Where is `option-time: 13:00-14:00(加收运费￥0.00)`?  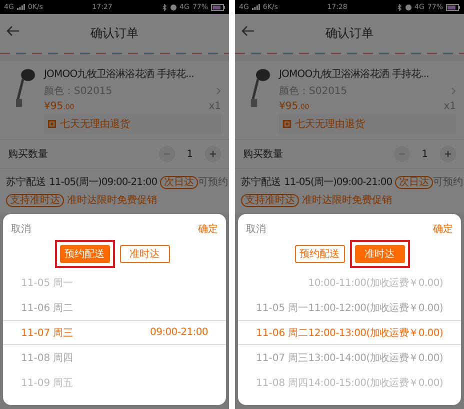 option-time: 13:00-14:00(加收运费￥0.00) is located at coordinates (375, 358).